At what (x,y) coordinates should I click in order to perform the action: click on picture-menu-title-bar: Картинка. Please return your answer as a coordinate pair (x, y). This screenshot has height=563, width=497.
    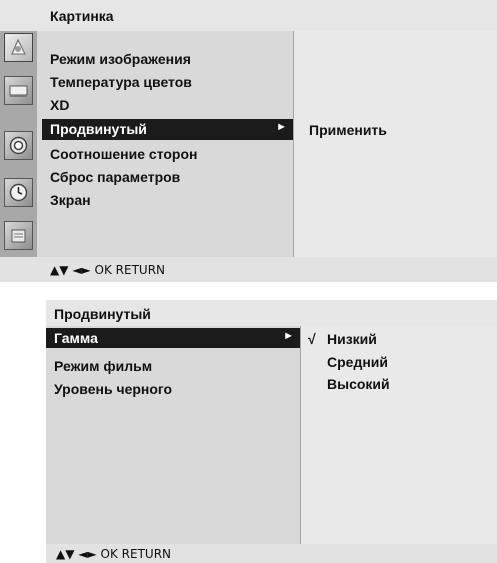
    Looking at the image, I should click on (248, 15).